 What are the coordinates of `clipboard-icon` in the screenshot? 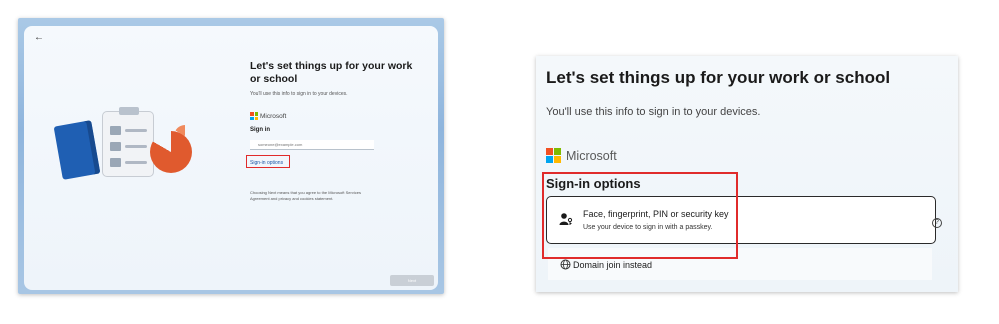 It's located at (128, 142).